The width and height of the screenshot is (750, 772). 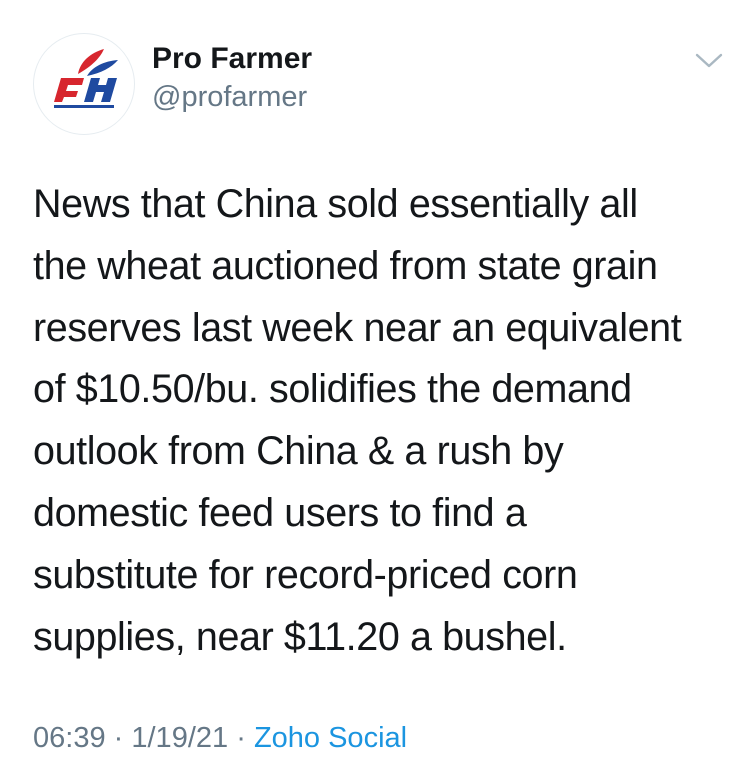 I want to click on pro-farmer-logo-icon, so click(x=86, y=78).